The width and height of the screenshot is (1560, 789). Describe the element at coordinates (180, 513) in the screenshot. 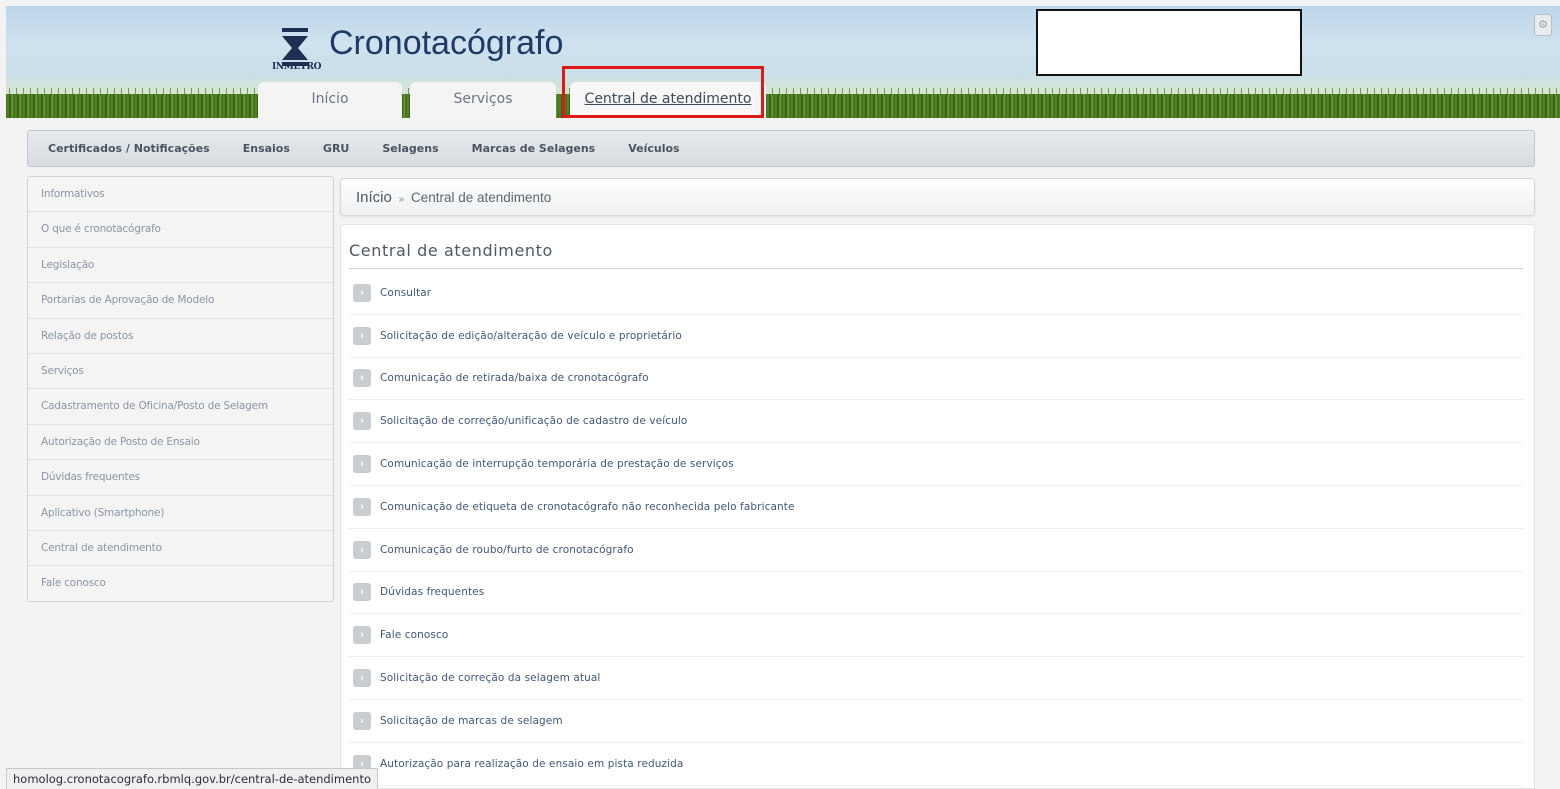

I see `sidebar-item-aplicativo: Aplicativo (Smartphone)` at that location.